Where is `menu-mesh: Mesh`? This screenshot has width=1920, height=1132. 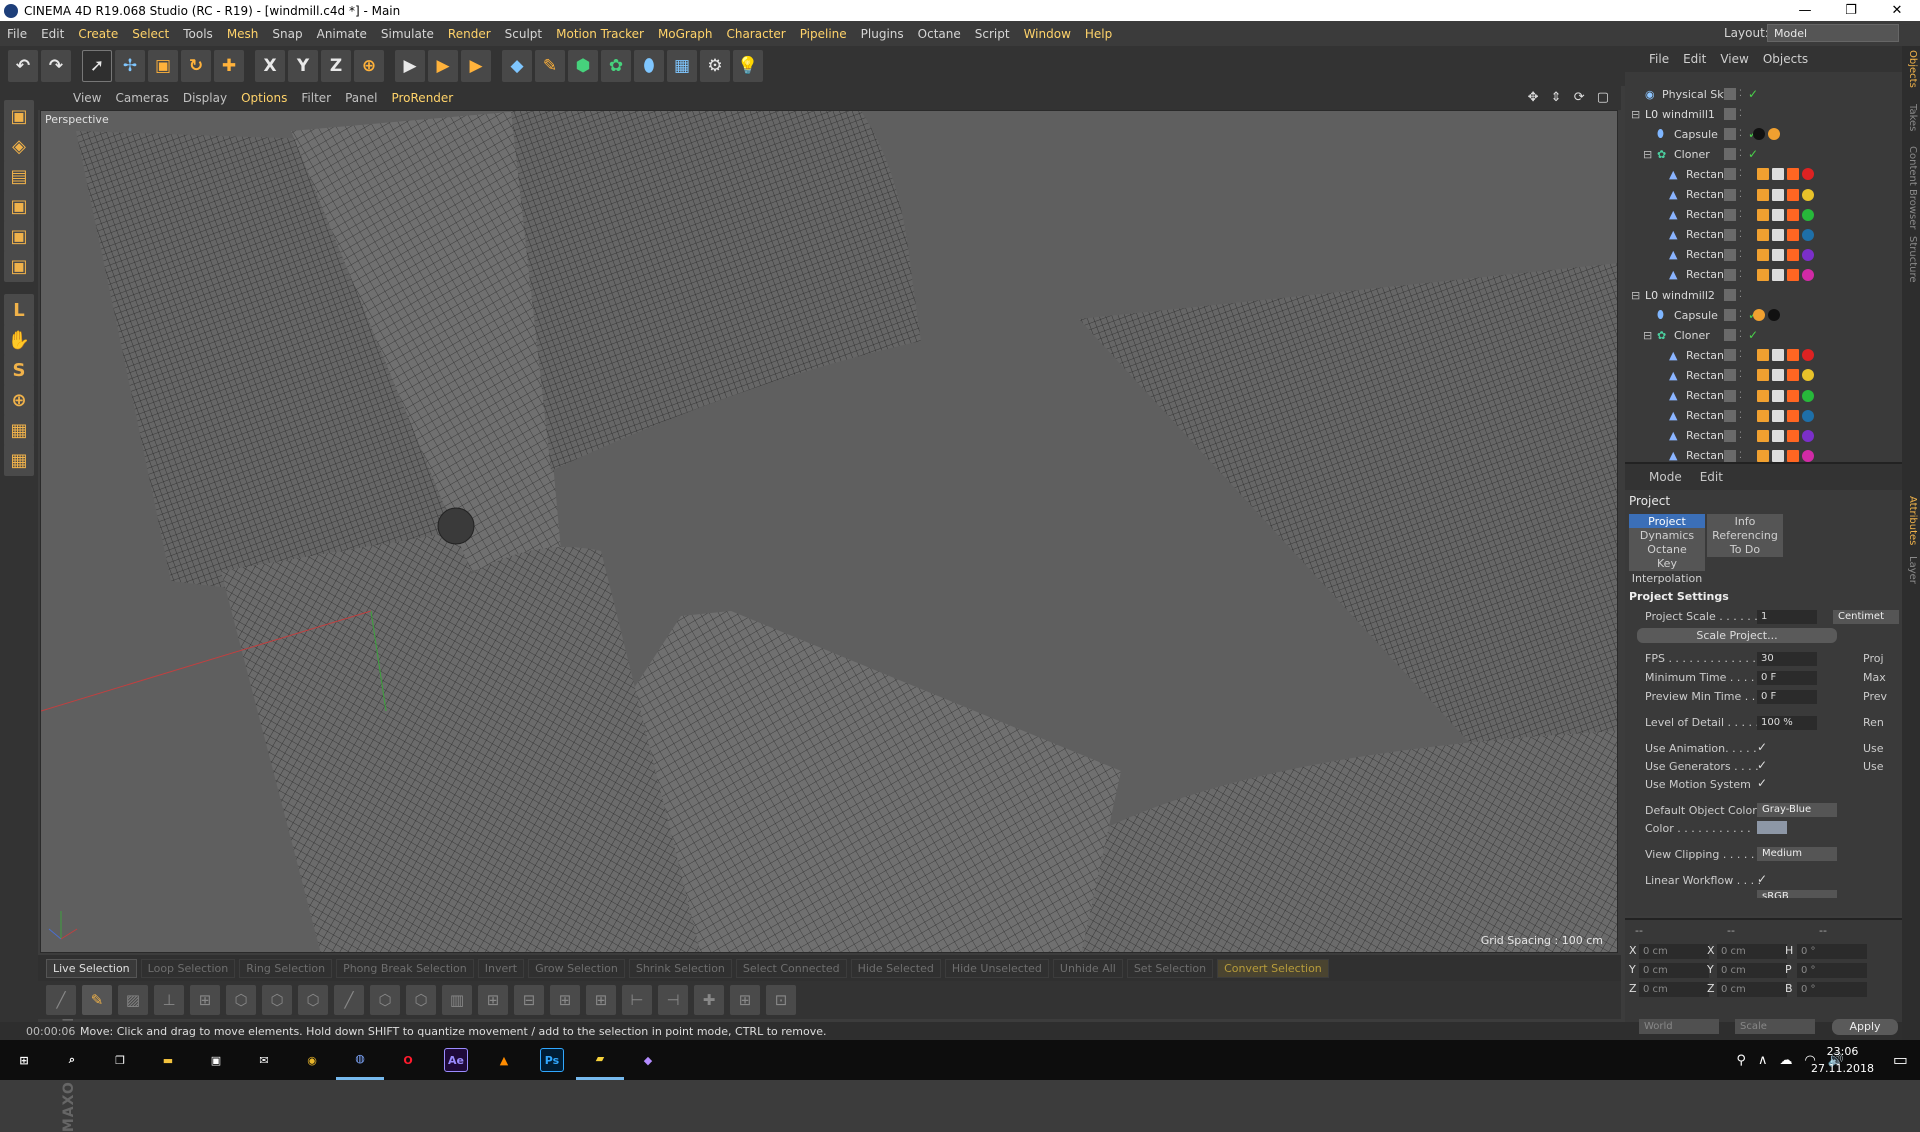 menu-mesh: Mesh is located at coordinates (243, 34).